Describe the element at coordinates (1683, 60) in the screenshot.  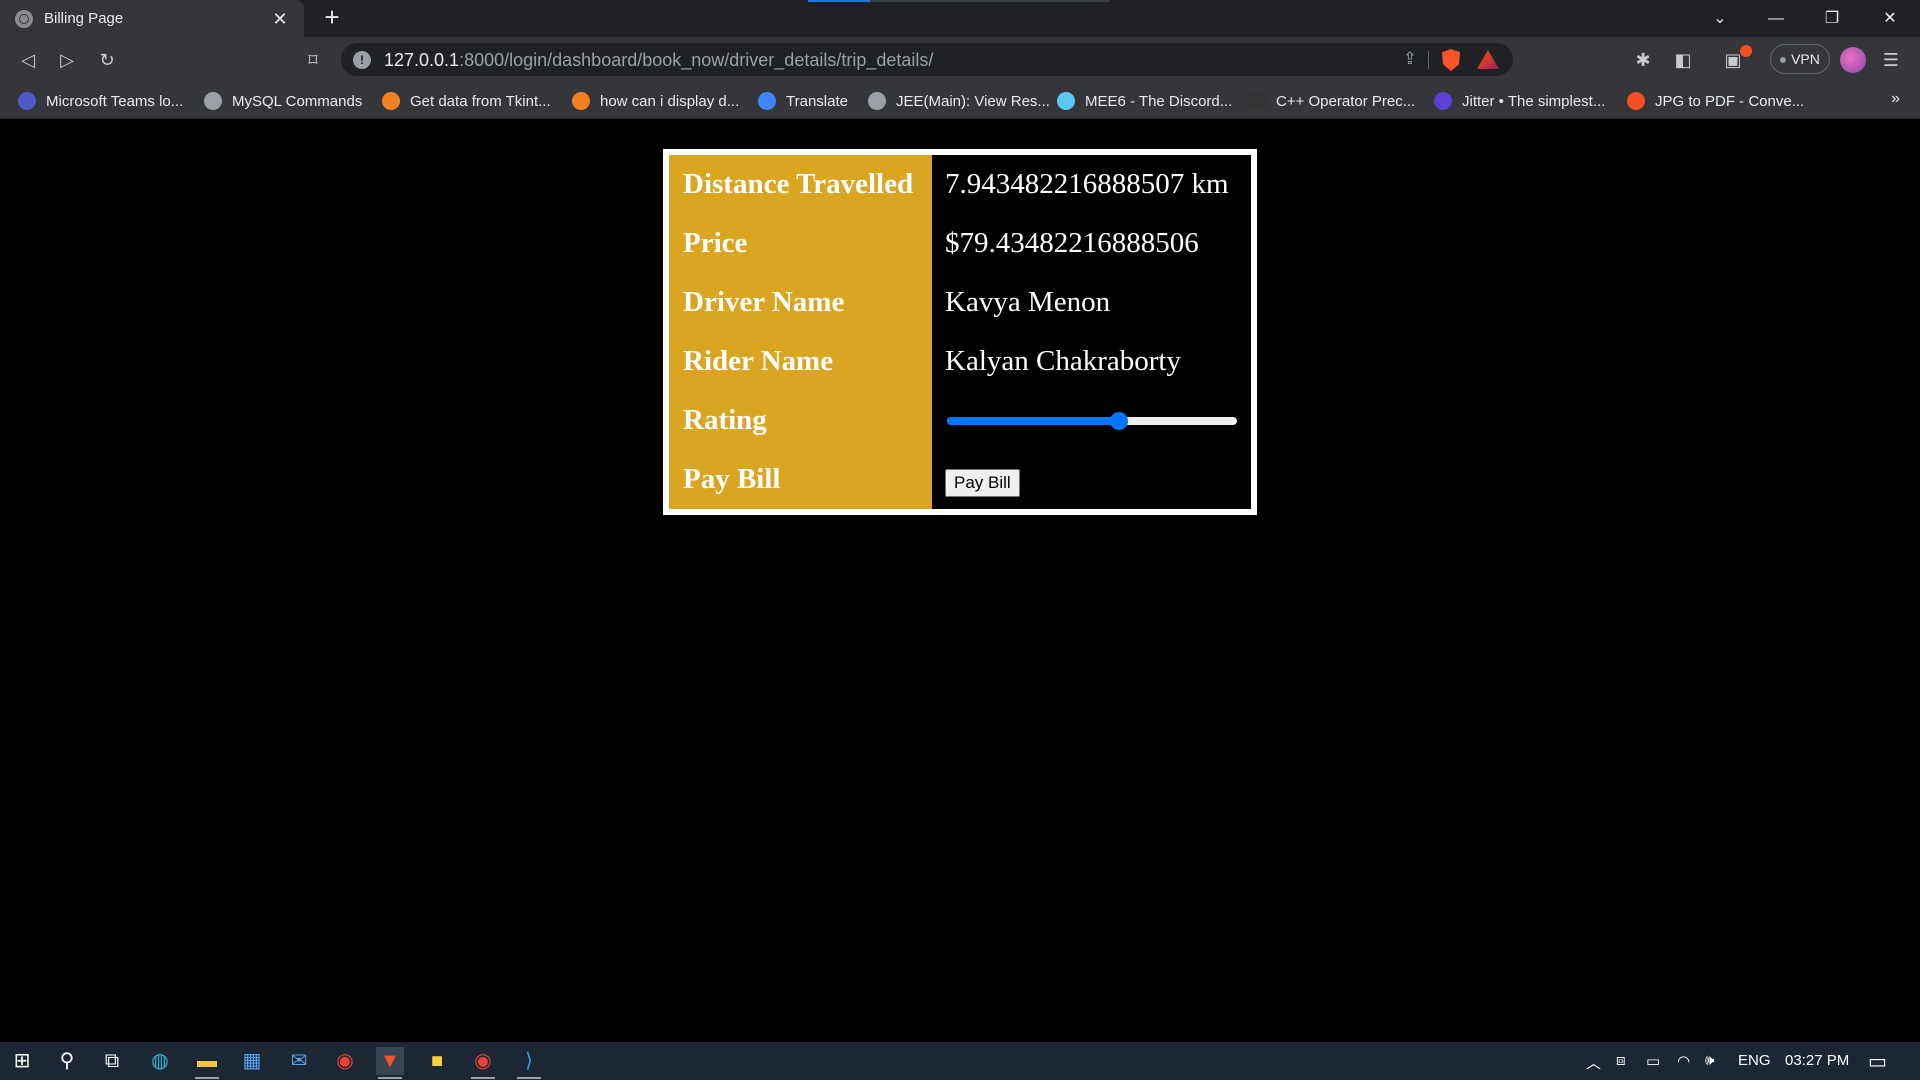
I see `sidebar-icon: ◧` at that location.